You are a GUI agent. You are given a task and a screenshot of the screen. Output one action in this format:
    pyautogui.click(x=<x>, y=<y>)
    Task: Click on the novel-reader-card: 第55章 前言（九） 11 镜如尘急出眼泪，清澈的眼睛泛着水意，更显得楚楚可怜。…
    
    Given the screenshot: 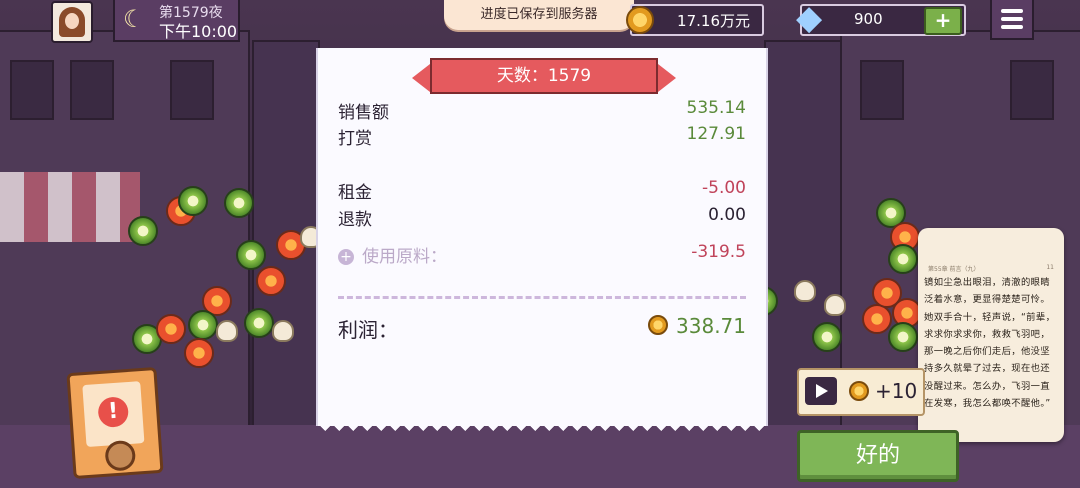 What is the action you would take?
    pyautogui.click(x=991, y=335)
    